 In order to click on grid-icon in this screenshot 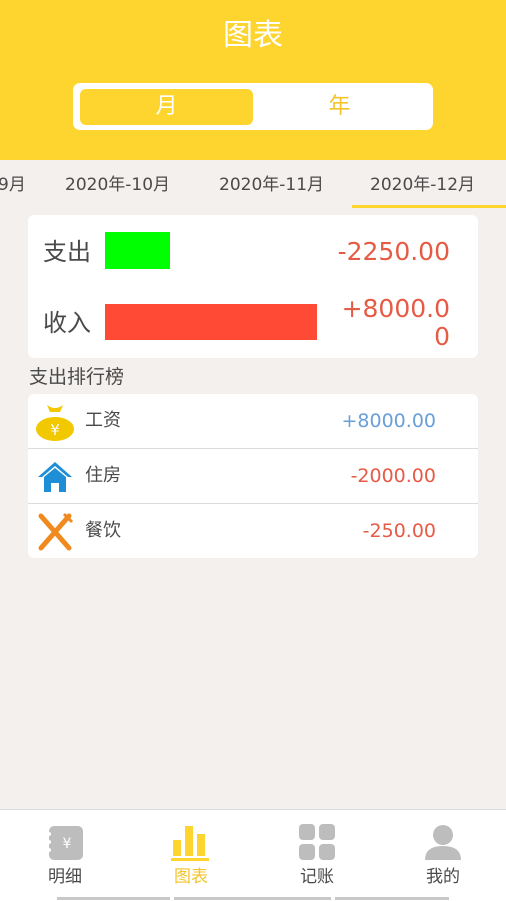, I will do `click(317, 842)`.